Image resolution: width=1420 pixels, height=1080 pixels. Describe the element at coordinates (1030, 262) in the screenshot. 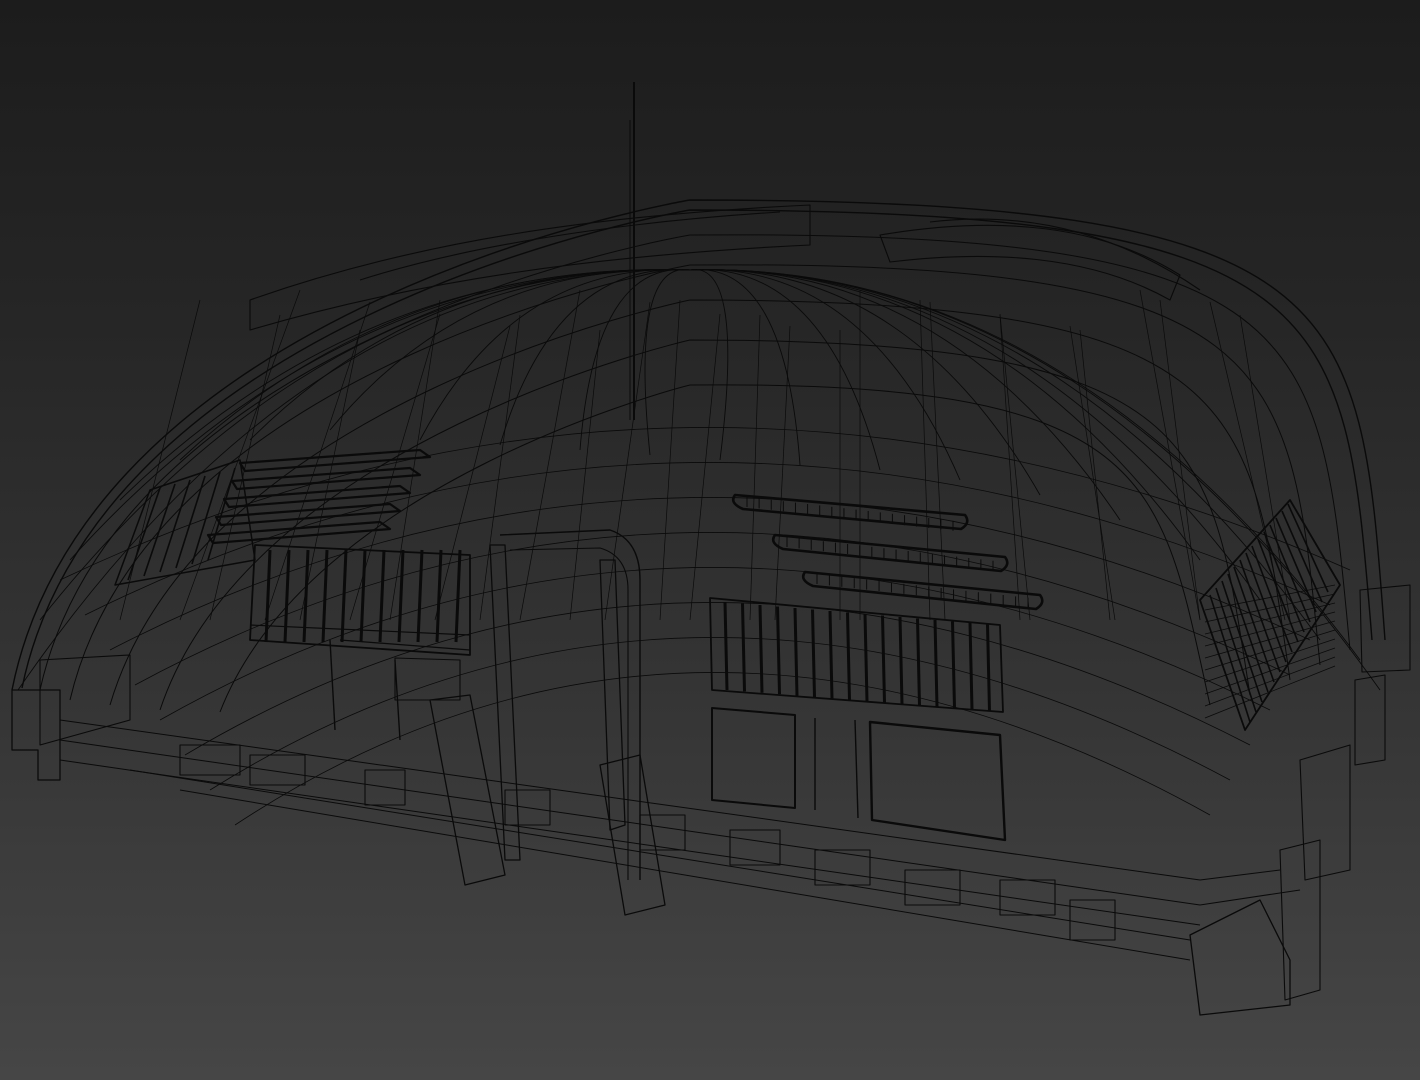

I see `roof-cap-band` at that location.